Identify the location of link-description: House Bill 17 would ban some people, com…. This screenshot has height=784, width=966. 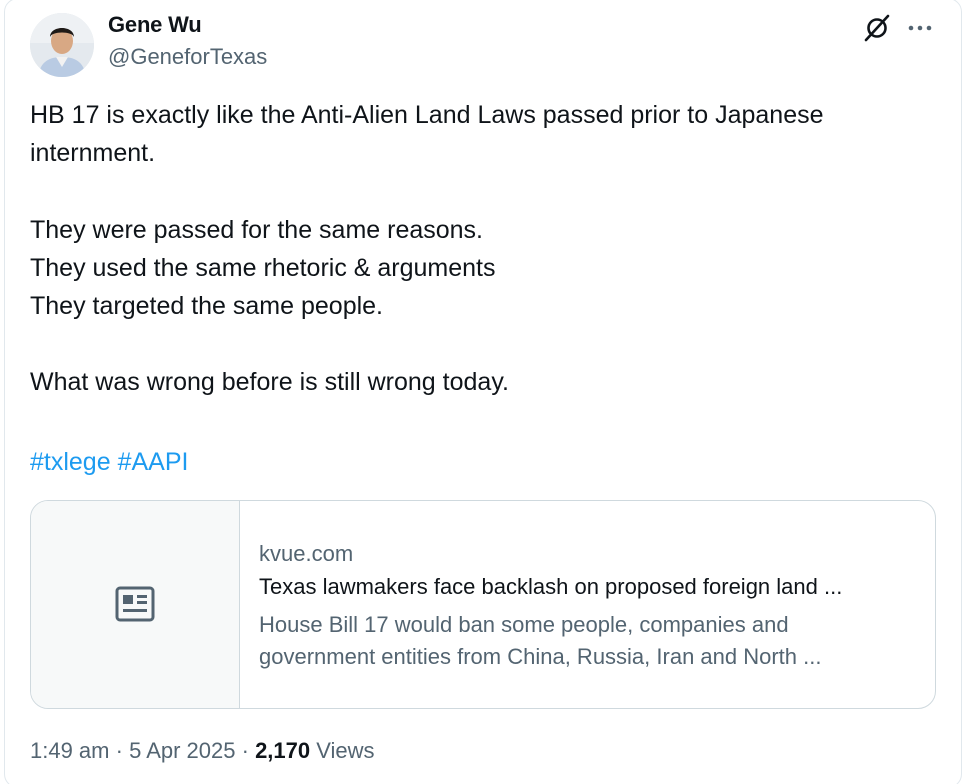
(589, 641).